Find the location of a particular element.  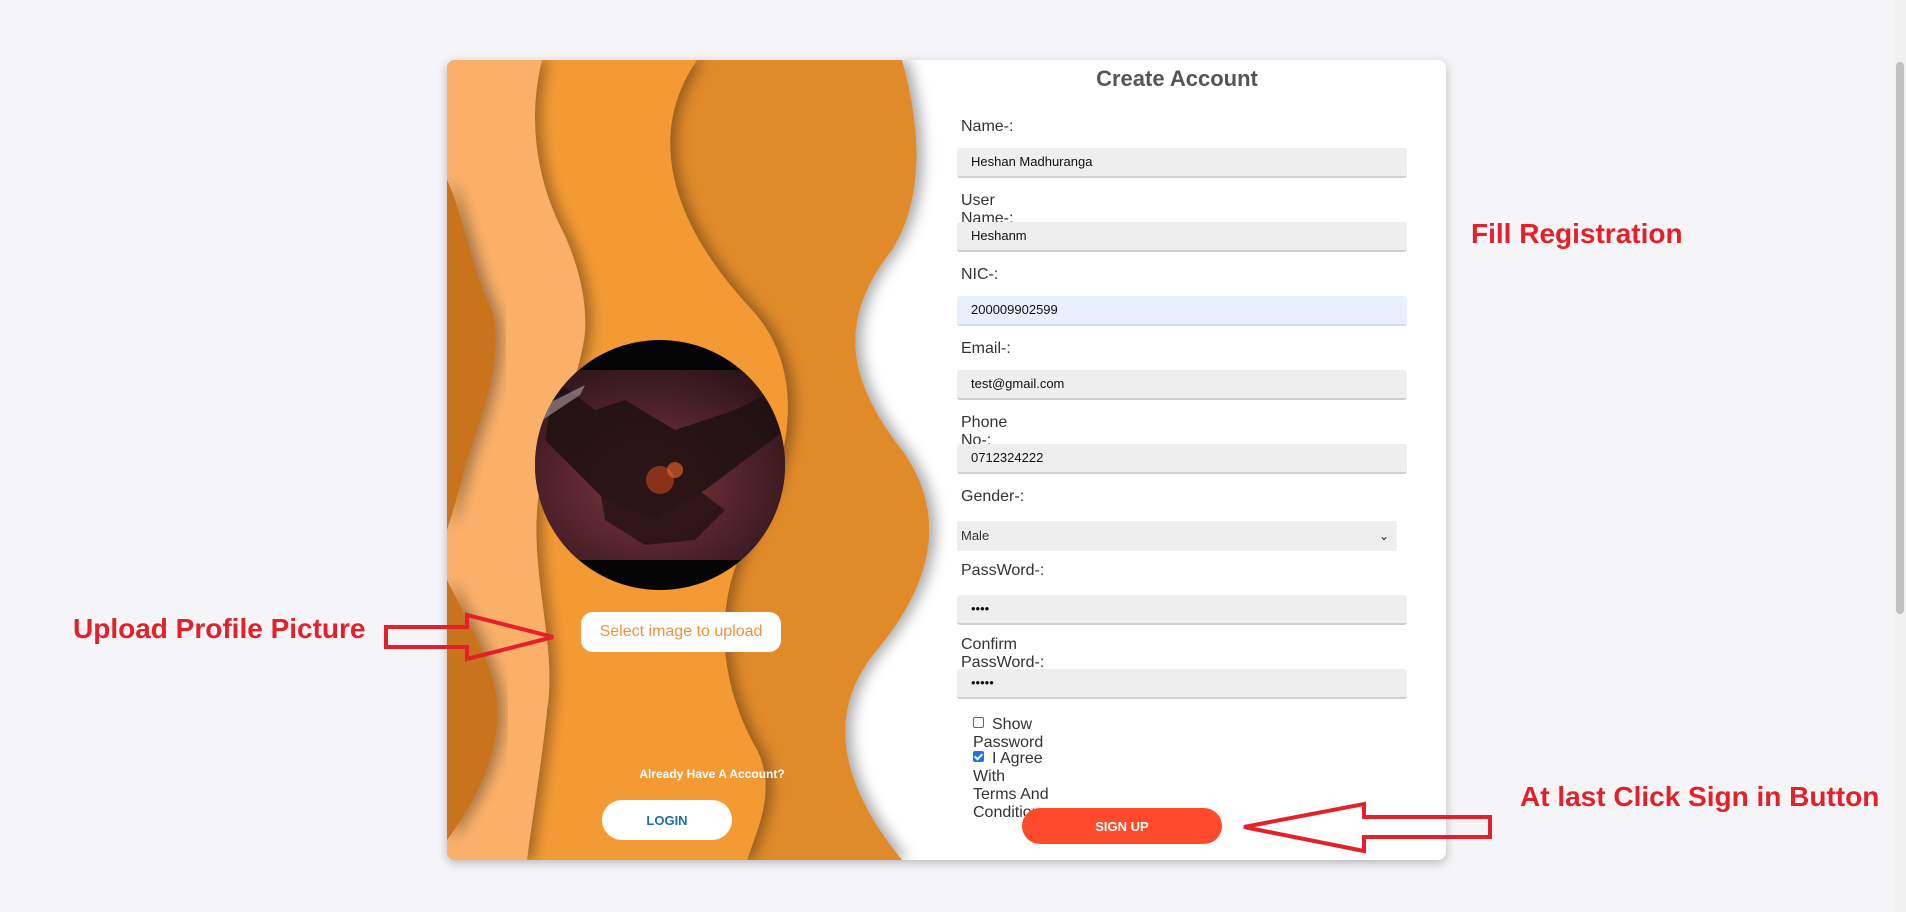

email-input: test@gmail.com is located at coordinates (1182, 385).